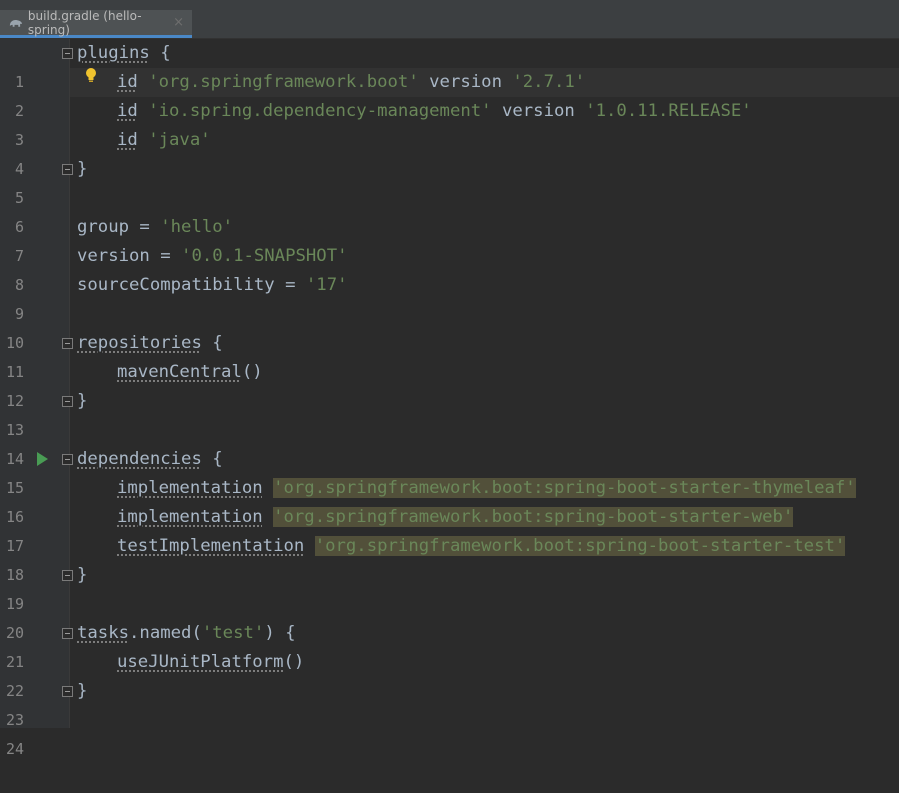 This screenshot has height=793, width=899. Describe the element at coordinates (449, 239) in the screenshot. I see `code-line: 7 group = 'hello'` at that location.